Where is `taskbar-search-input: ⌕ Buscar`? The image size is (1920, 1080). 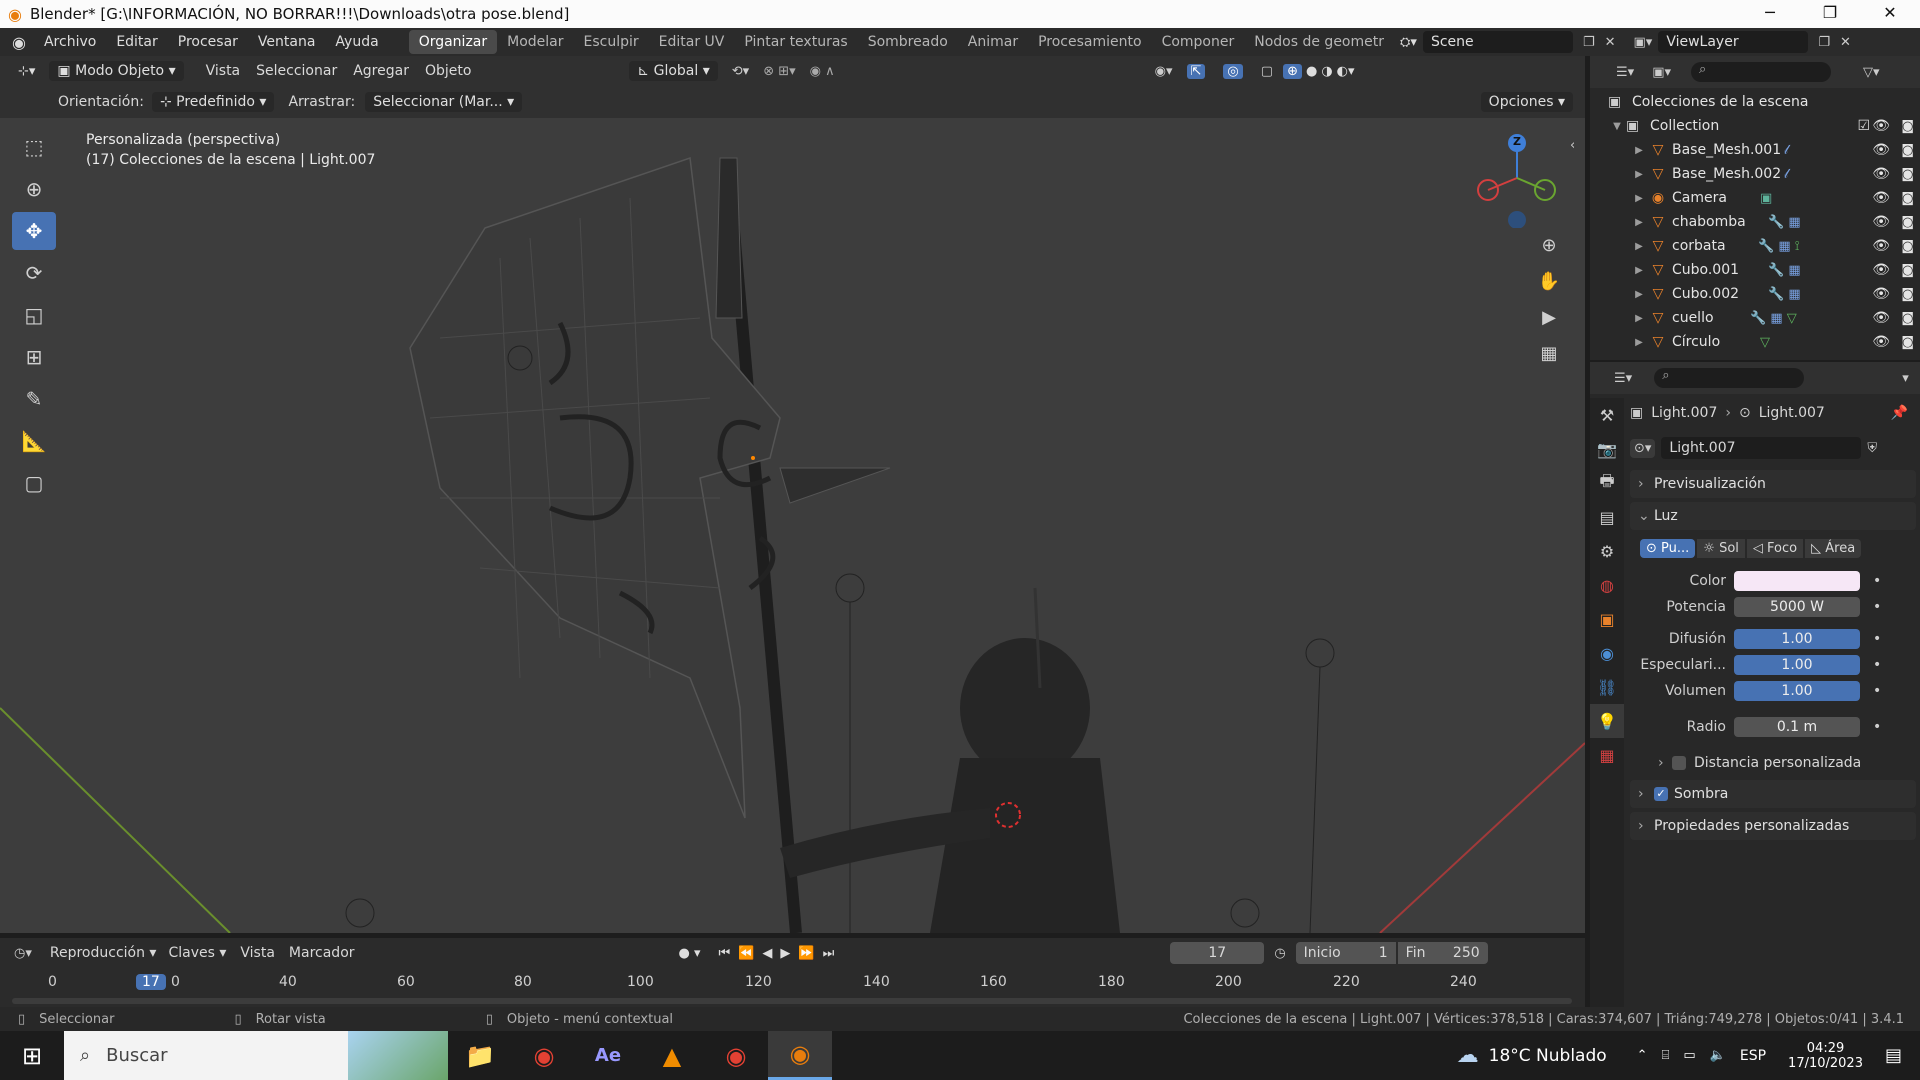
taskbar-search-input: ⌕ Buscar is located at coordinates (256, 1055).